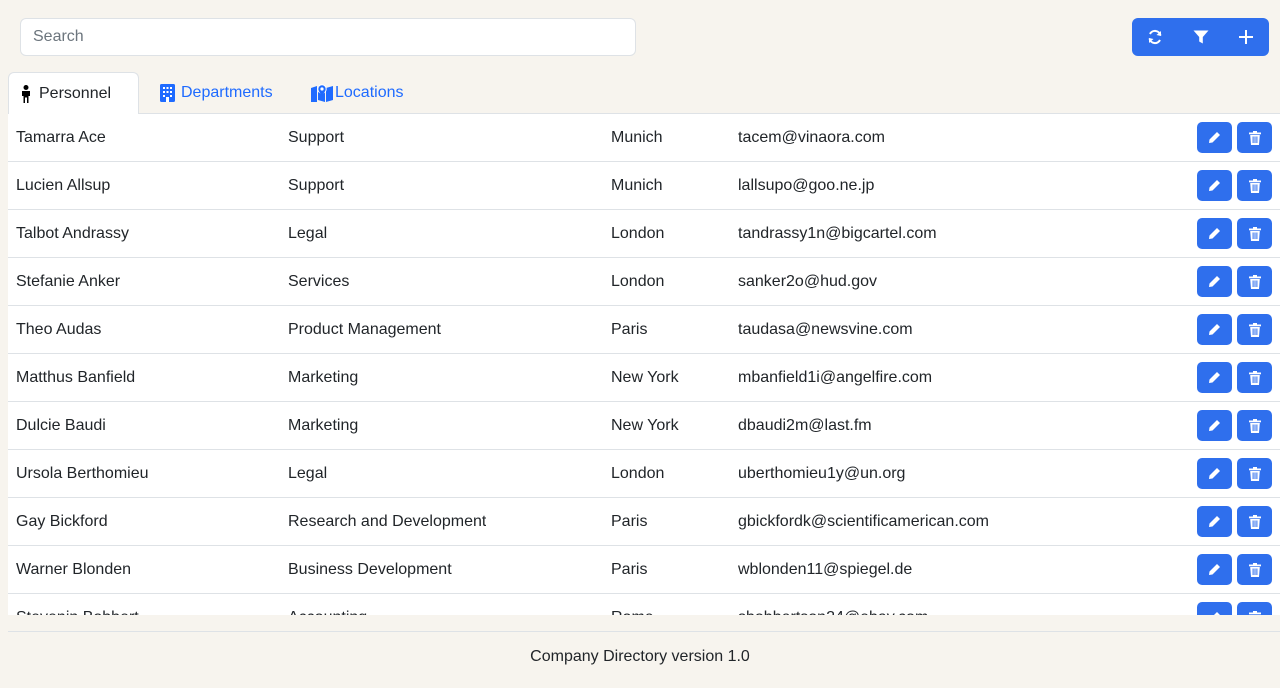 The image size is (1280, 688). Describe the element at coordinates (1201, 37) in the screenshot. I see `filter-button` at that location.